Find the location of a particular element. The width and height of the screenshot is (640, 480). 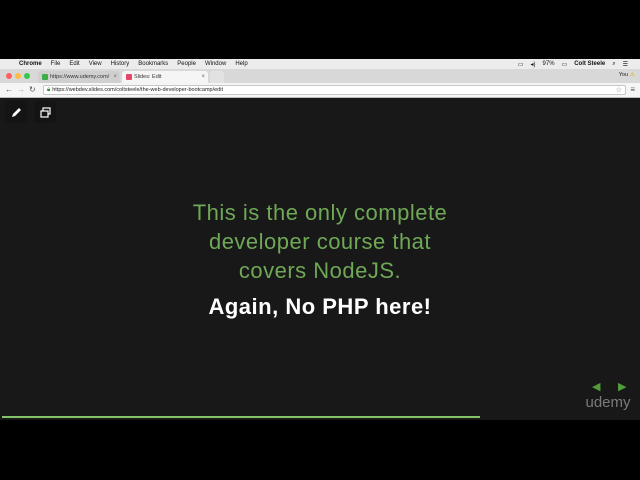

menu-history: History is located at coordinates (120, 64).